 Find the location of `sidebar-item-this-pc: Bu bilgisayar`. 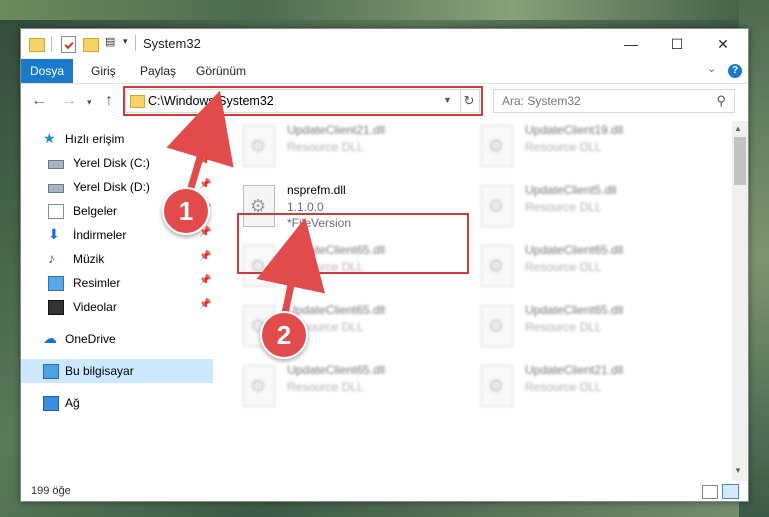

sidebar-item-this-pc: Bu bilgisayar is located at coordinates (117, 371).